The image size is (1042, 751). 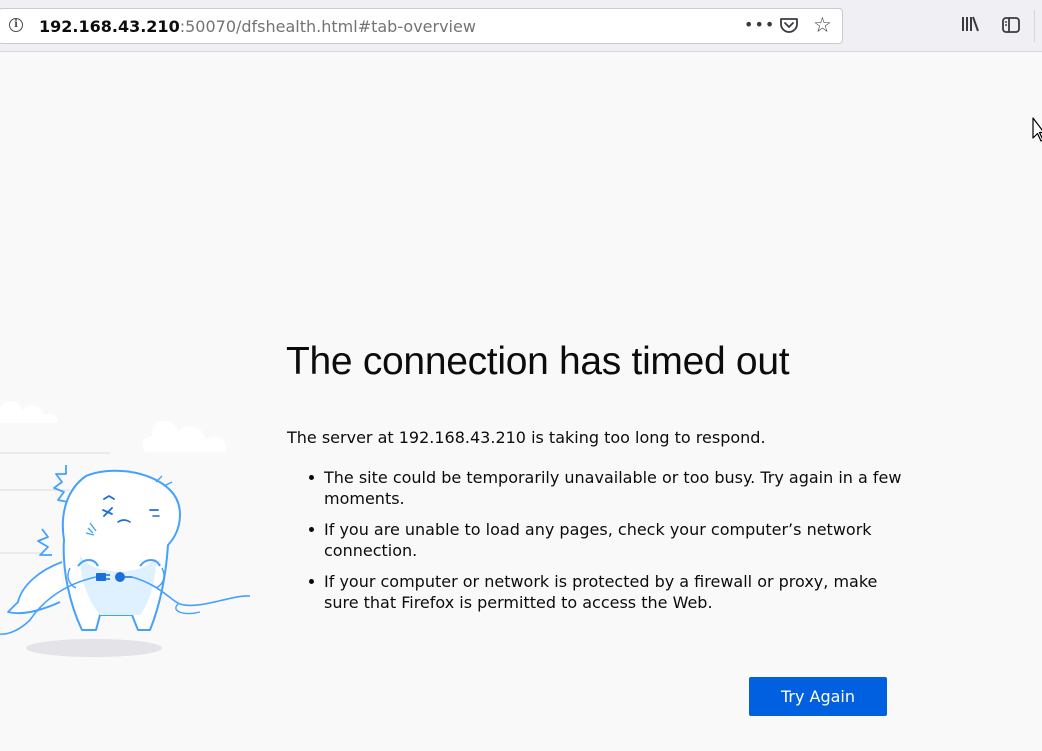 I want to click on library-icon, so click(x=970, y=26).